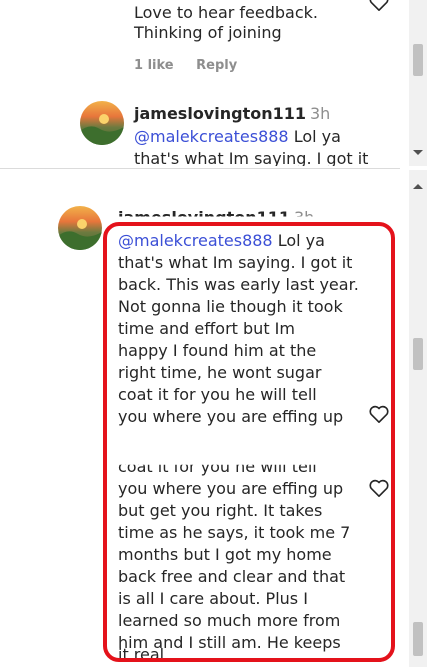  What do you see at coordinates (144, 654) in the screenshot?
I see `comment-text-line: it real.` at bounding box center [144, 654].